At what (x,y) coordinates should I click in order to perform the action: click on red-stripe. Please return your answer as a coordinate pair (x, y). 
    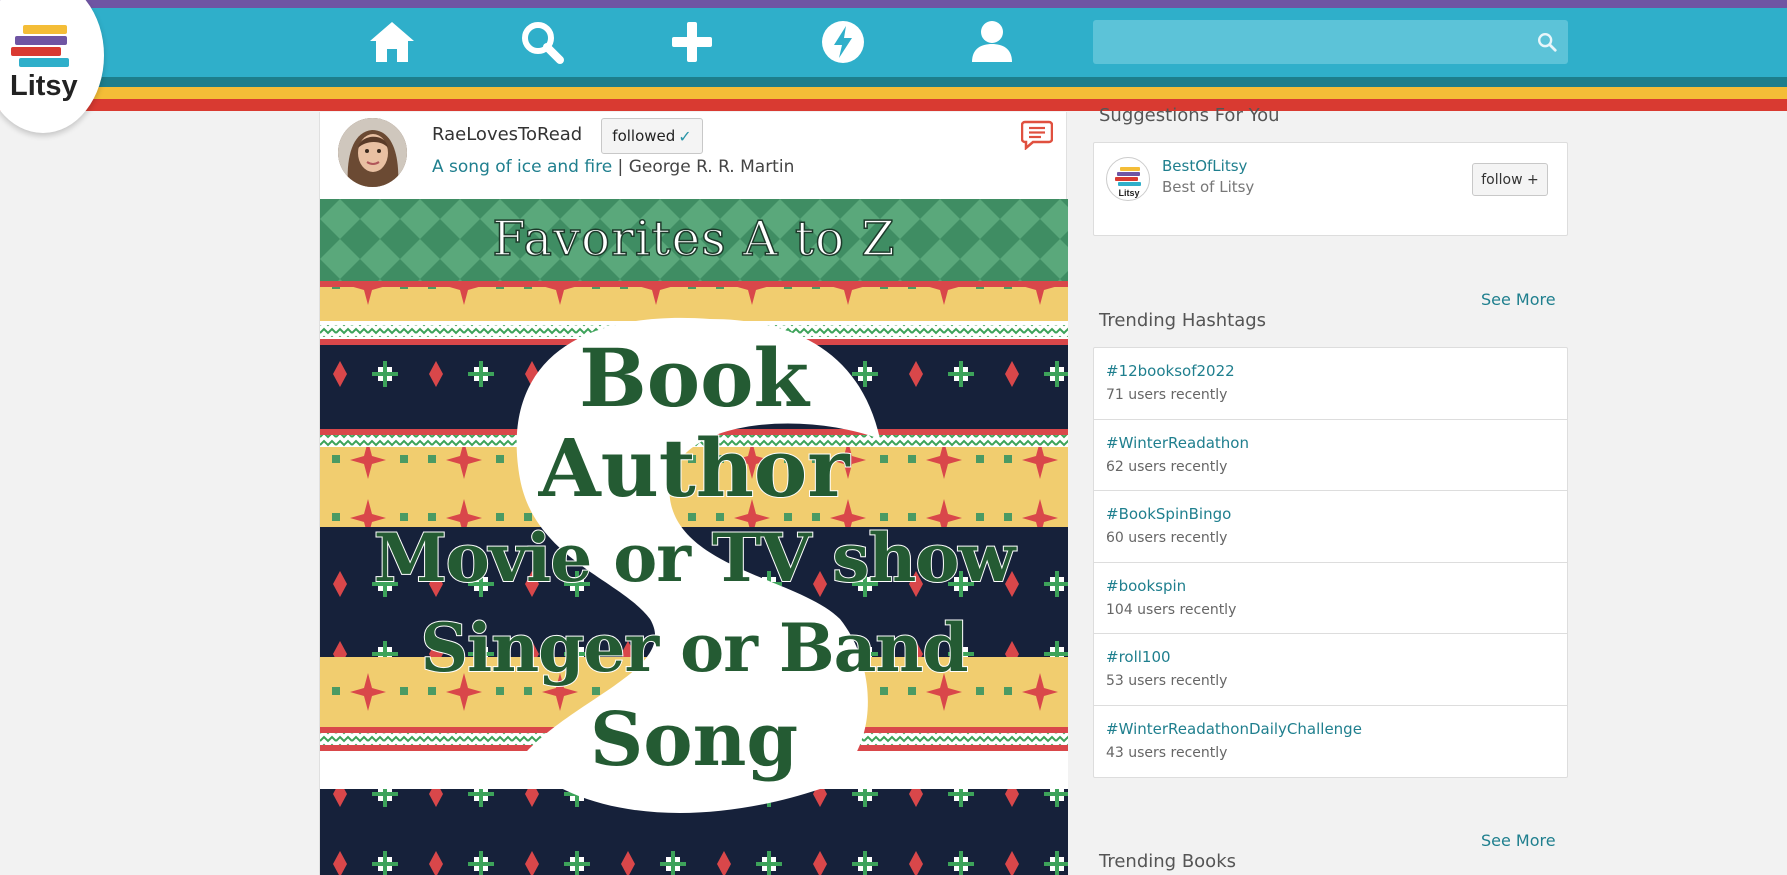
    Looking at the image, I should click on (893, 105).